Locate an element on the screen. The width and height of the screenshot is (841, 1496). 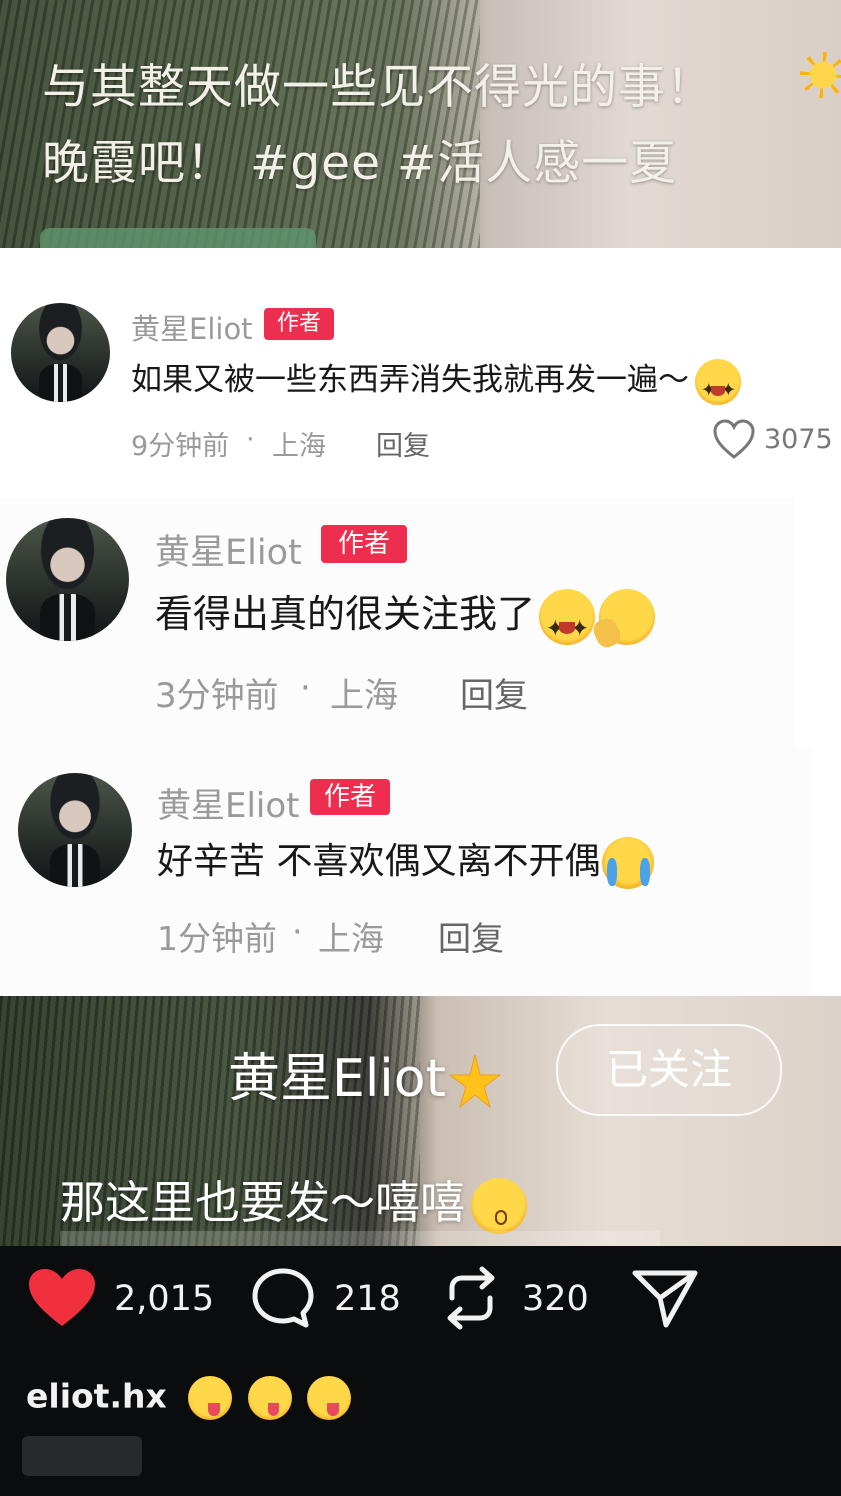
kissing-emoji-icon is located at coordinates (499, 1206).